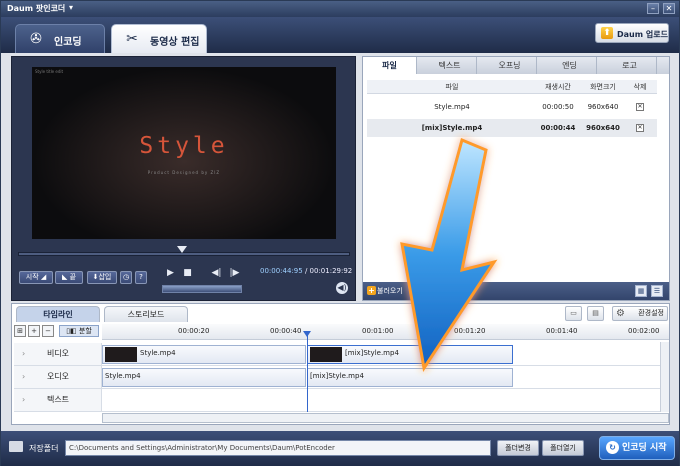 The image size is (680, 466). Describe the element at coordinates (607, 33) in the screenshot. I see `upload-arrow-icon: ⬆` at that location.